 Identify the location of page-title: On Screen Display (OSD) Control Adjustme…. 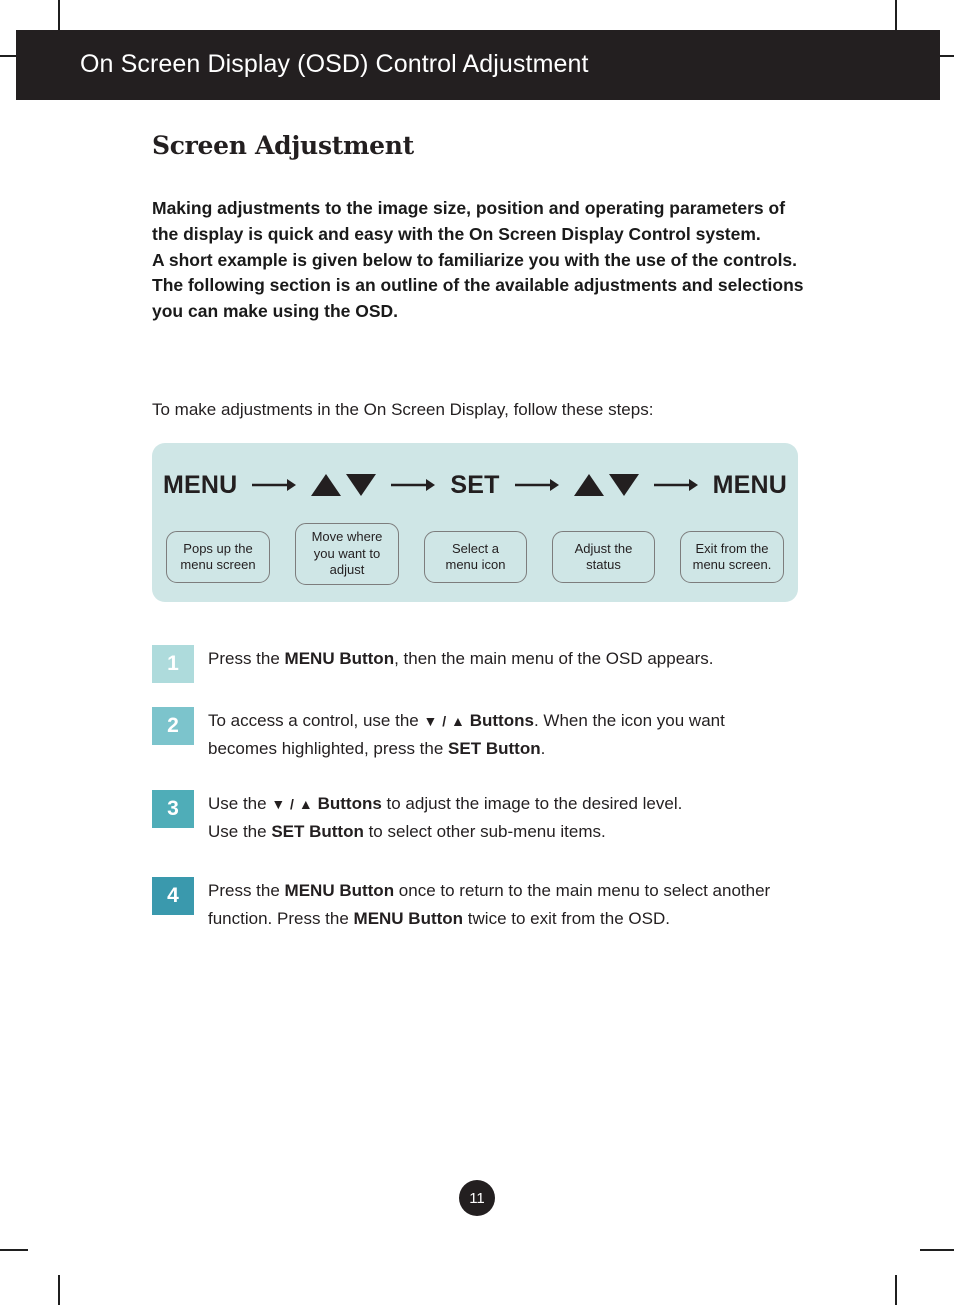
(334, 64).